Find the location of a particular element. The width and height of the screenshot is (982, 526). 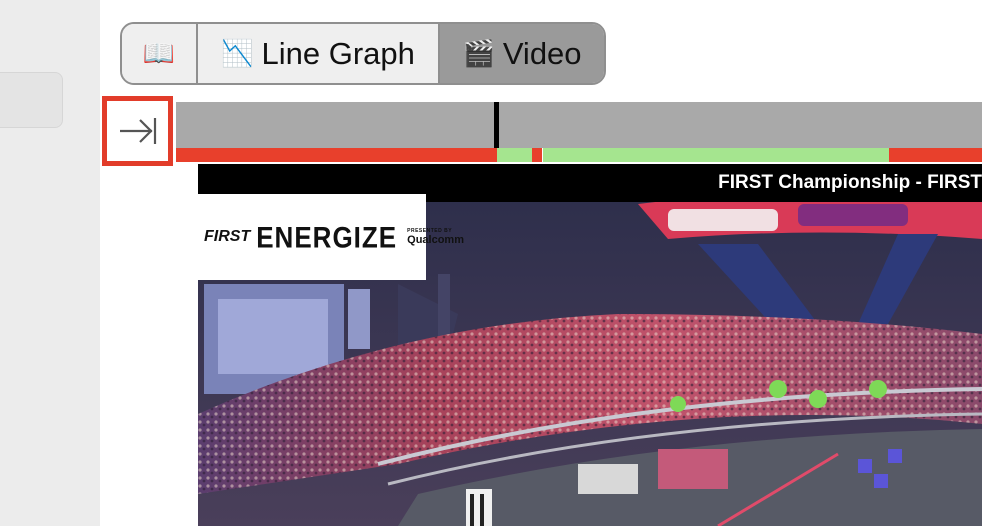

logo-sponsor-block: PRESENTED BY Qualcomm is located at coordinates (435, 237).